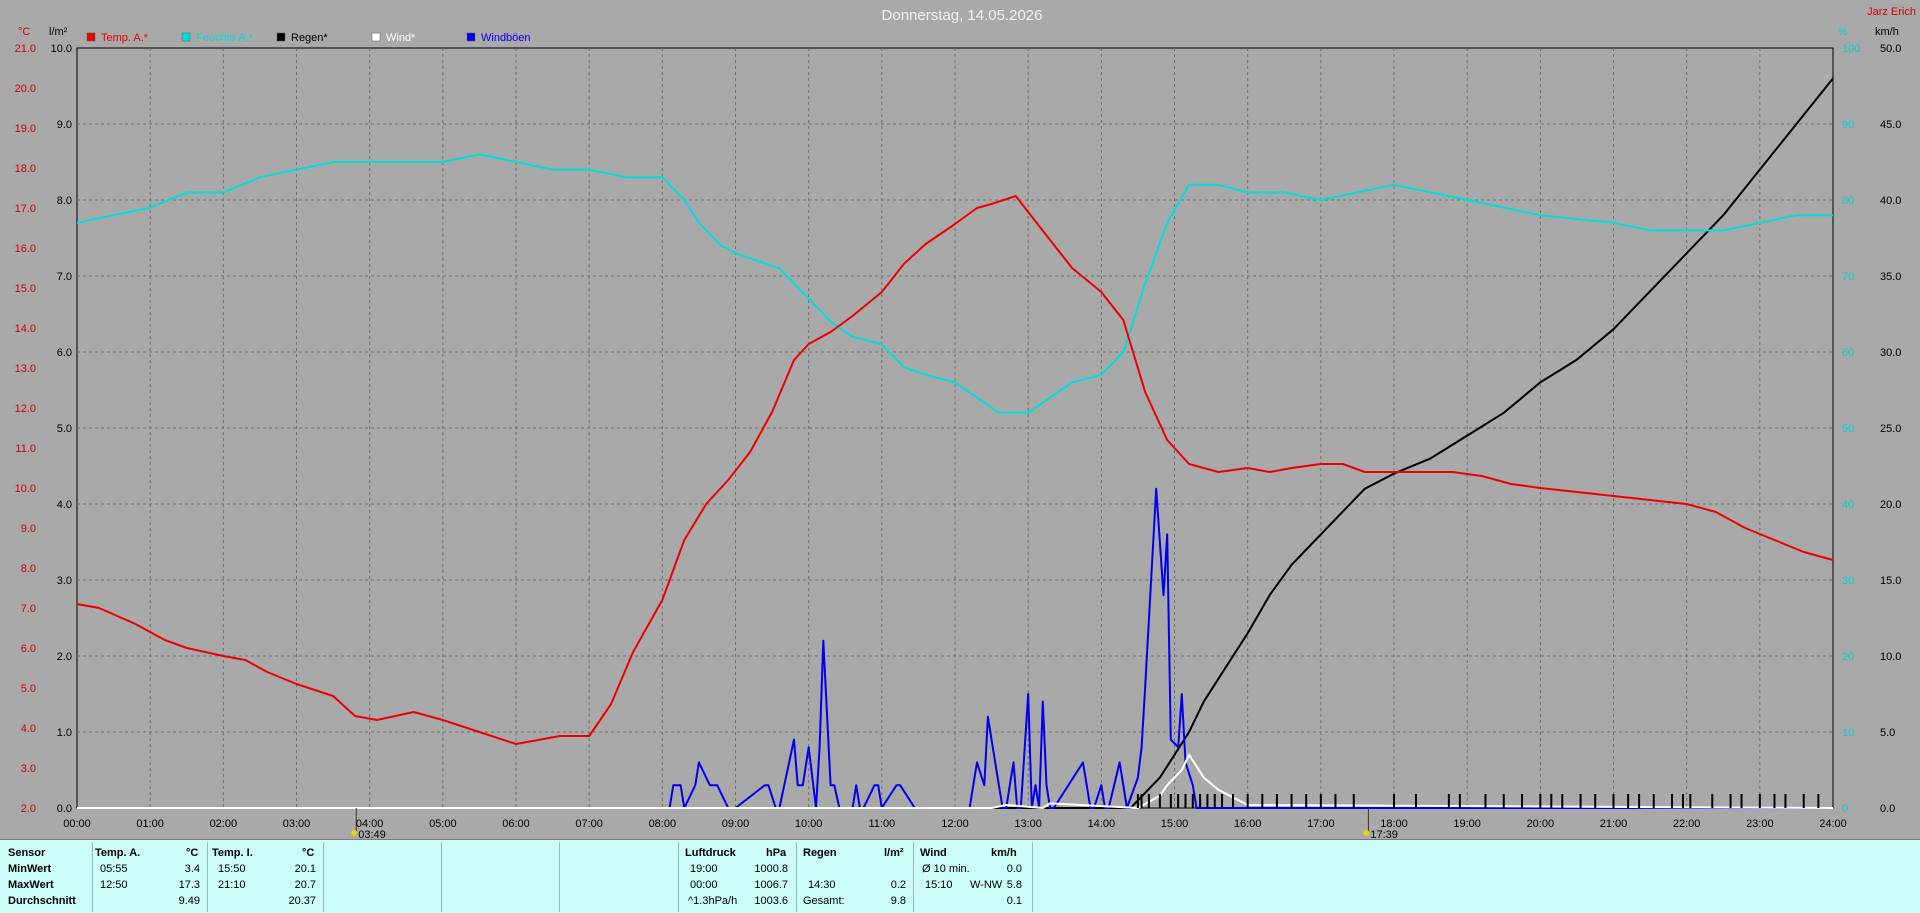 This screenshot has height=913, width=1920. I want to click on temp-tick-label: 11.0, so click(25, 449).